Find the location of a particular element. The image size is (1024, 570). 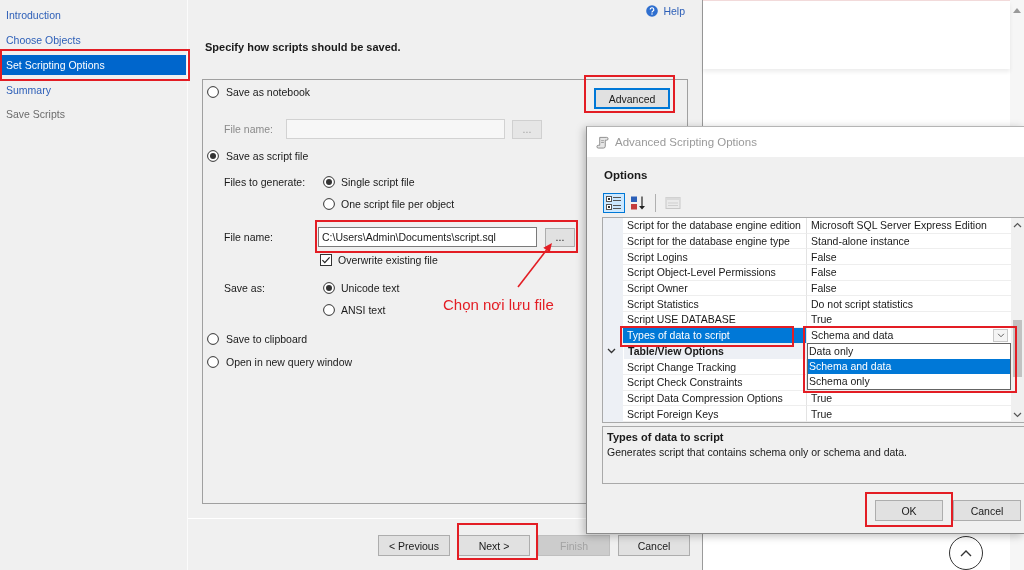

property-name: Script Owner is located at coordinates (715, 288).